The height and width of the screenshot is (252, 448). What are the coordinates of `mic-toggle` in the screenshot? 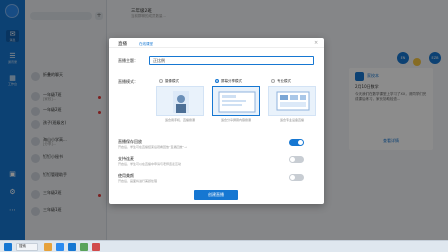 It's located at (296, 159).